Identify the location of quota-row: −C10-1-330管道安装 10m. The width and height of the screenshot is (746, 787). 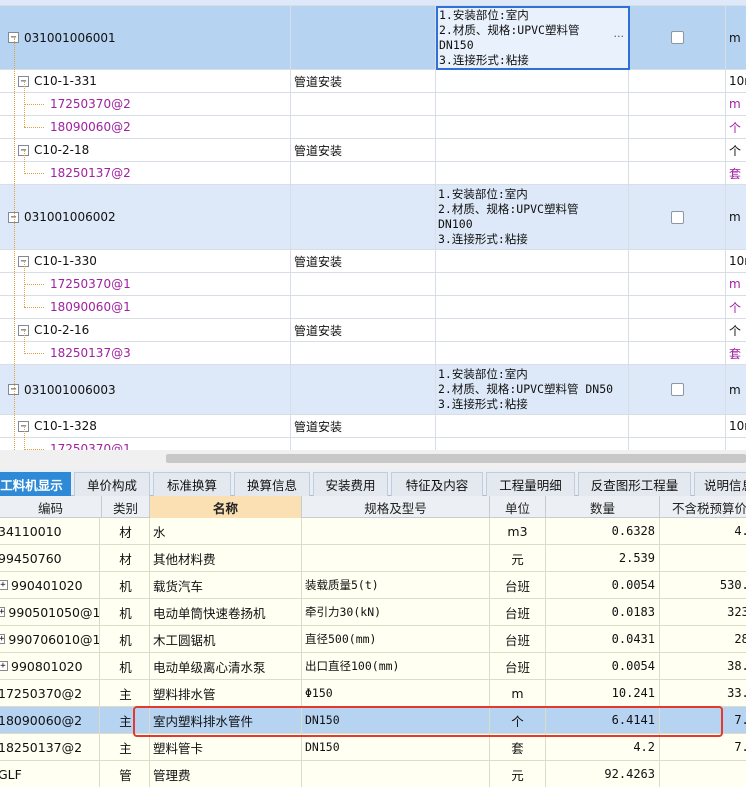
(373, 261).